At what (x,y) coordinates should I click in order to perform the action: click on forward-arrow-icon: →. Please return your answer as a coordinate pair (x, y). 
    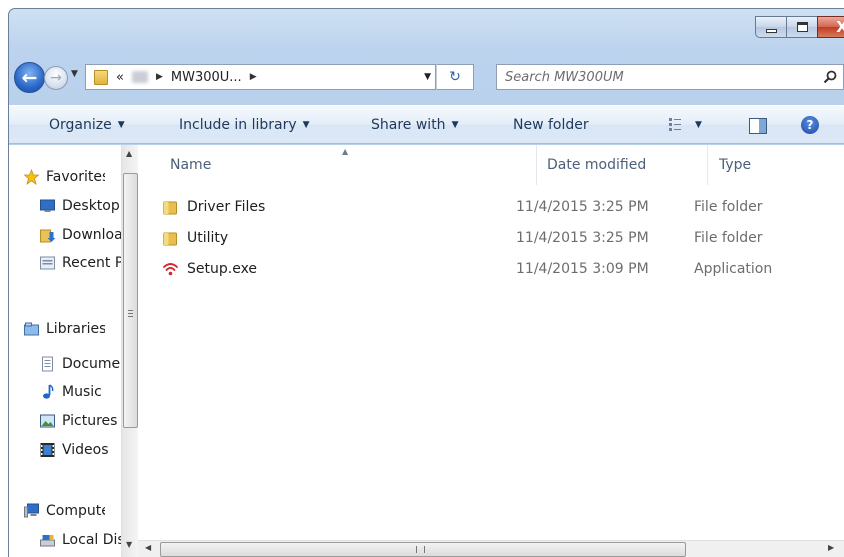
    Looking at the image, I should click on (56, 78).